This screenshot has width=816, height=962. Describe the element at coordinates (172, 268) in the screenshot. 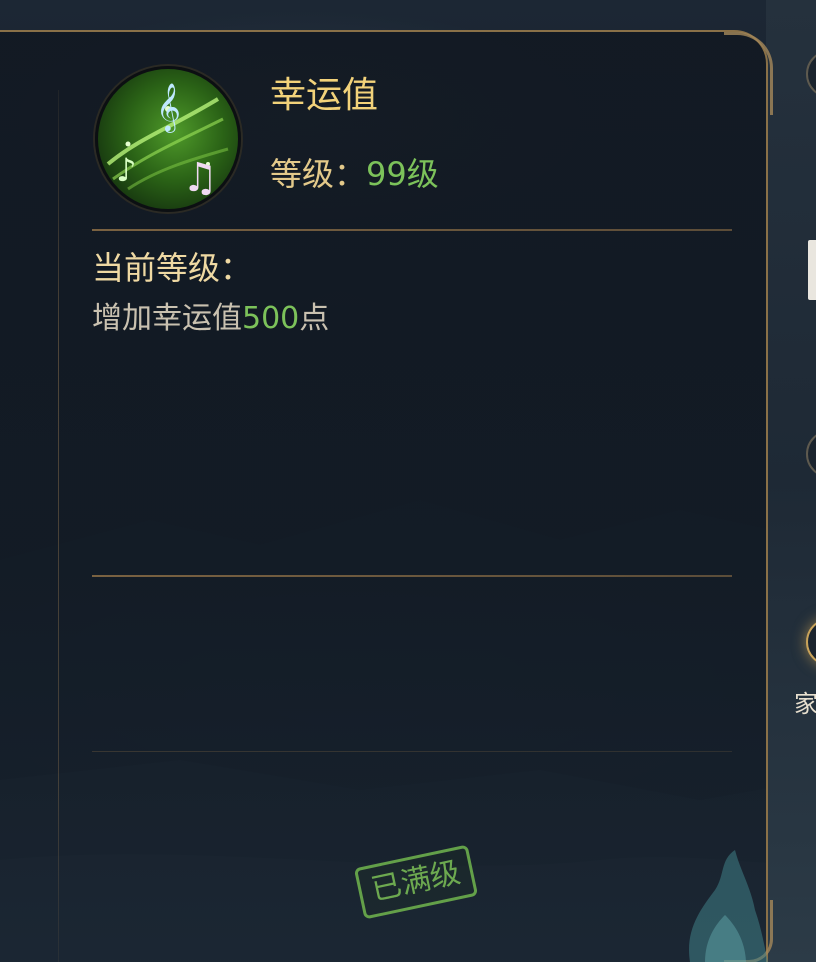

I see `current-level-heading: 当前等级：` at that location.